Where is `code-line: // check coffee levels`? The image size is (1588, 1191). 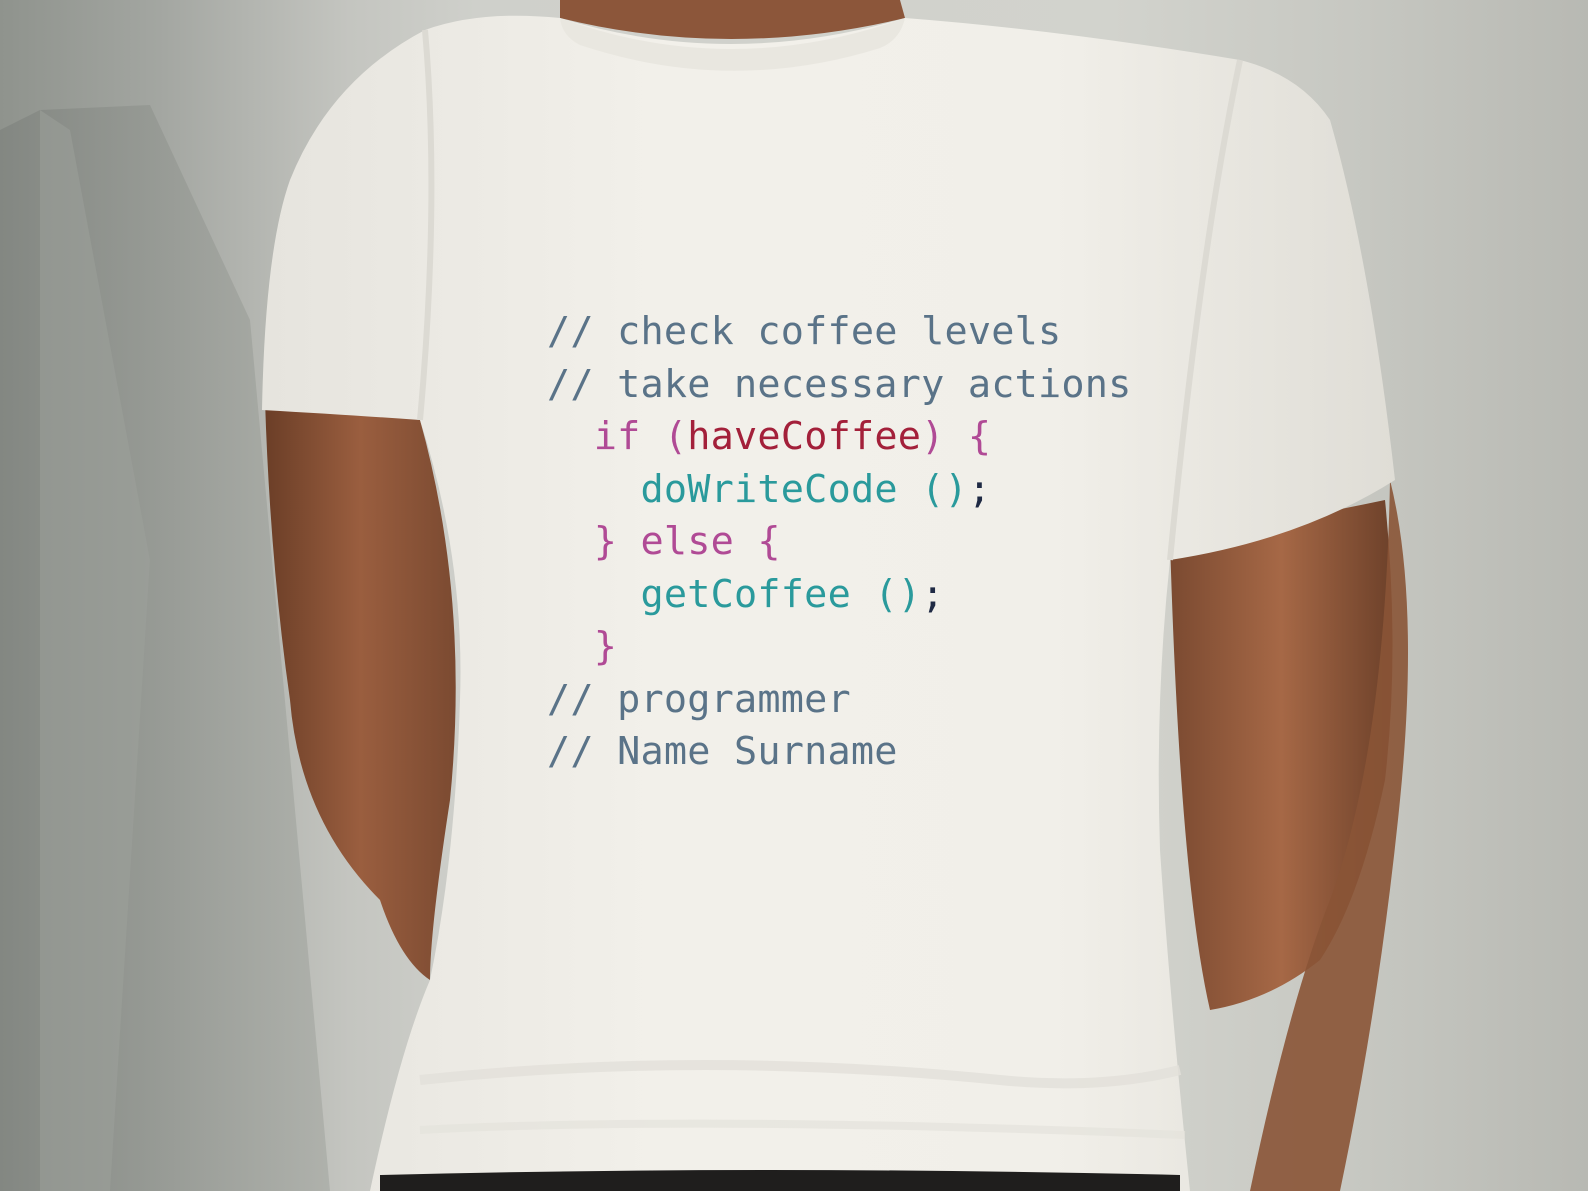 code-line: // check coffee levels is located at coordinates (839, 332).